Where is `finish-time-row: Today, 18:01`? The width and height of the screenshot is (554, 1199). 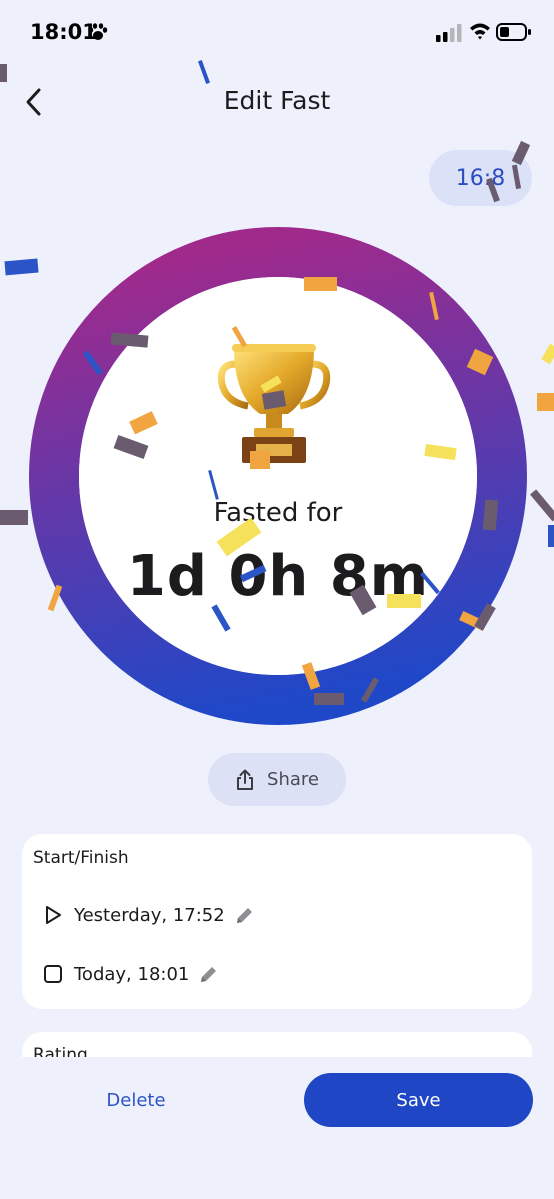 finish-time-row: Today, 18:01 is located at coordinates (130, 974).